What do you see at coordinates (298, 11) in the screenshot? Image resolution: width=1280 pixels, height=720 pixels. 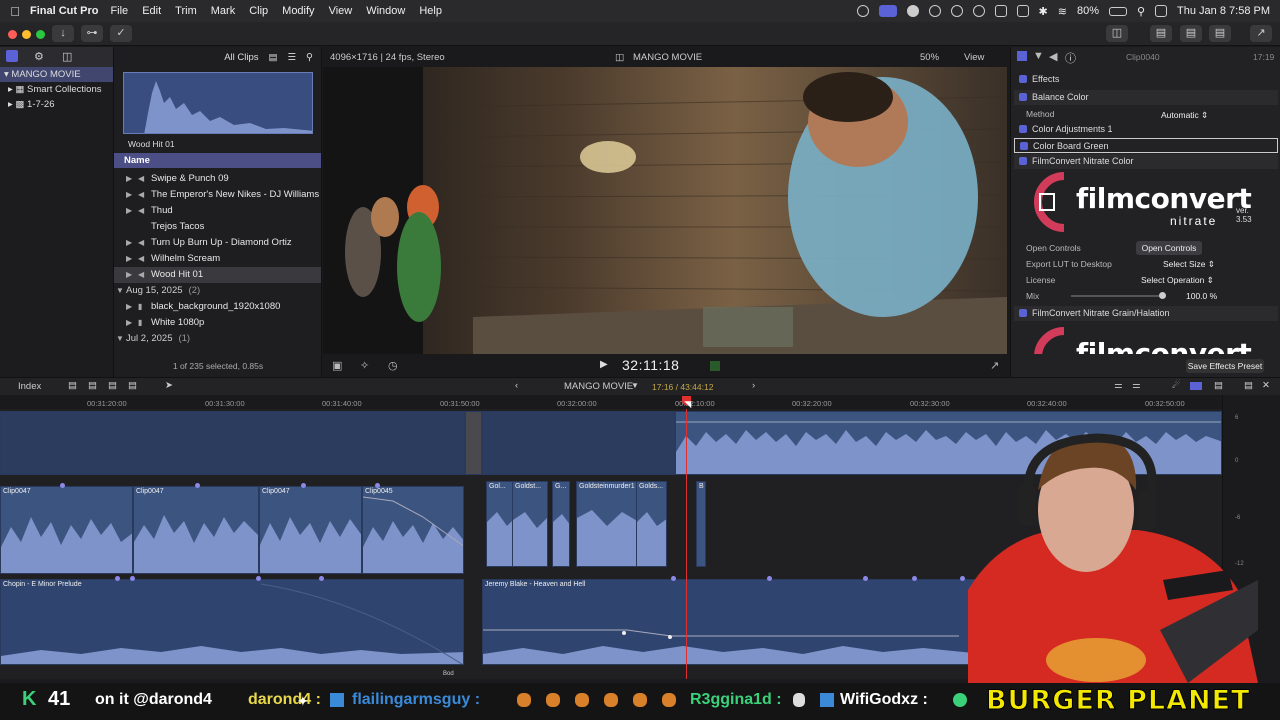 I see `menu-modify: Modify` at bounding box center [298, 11].